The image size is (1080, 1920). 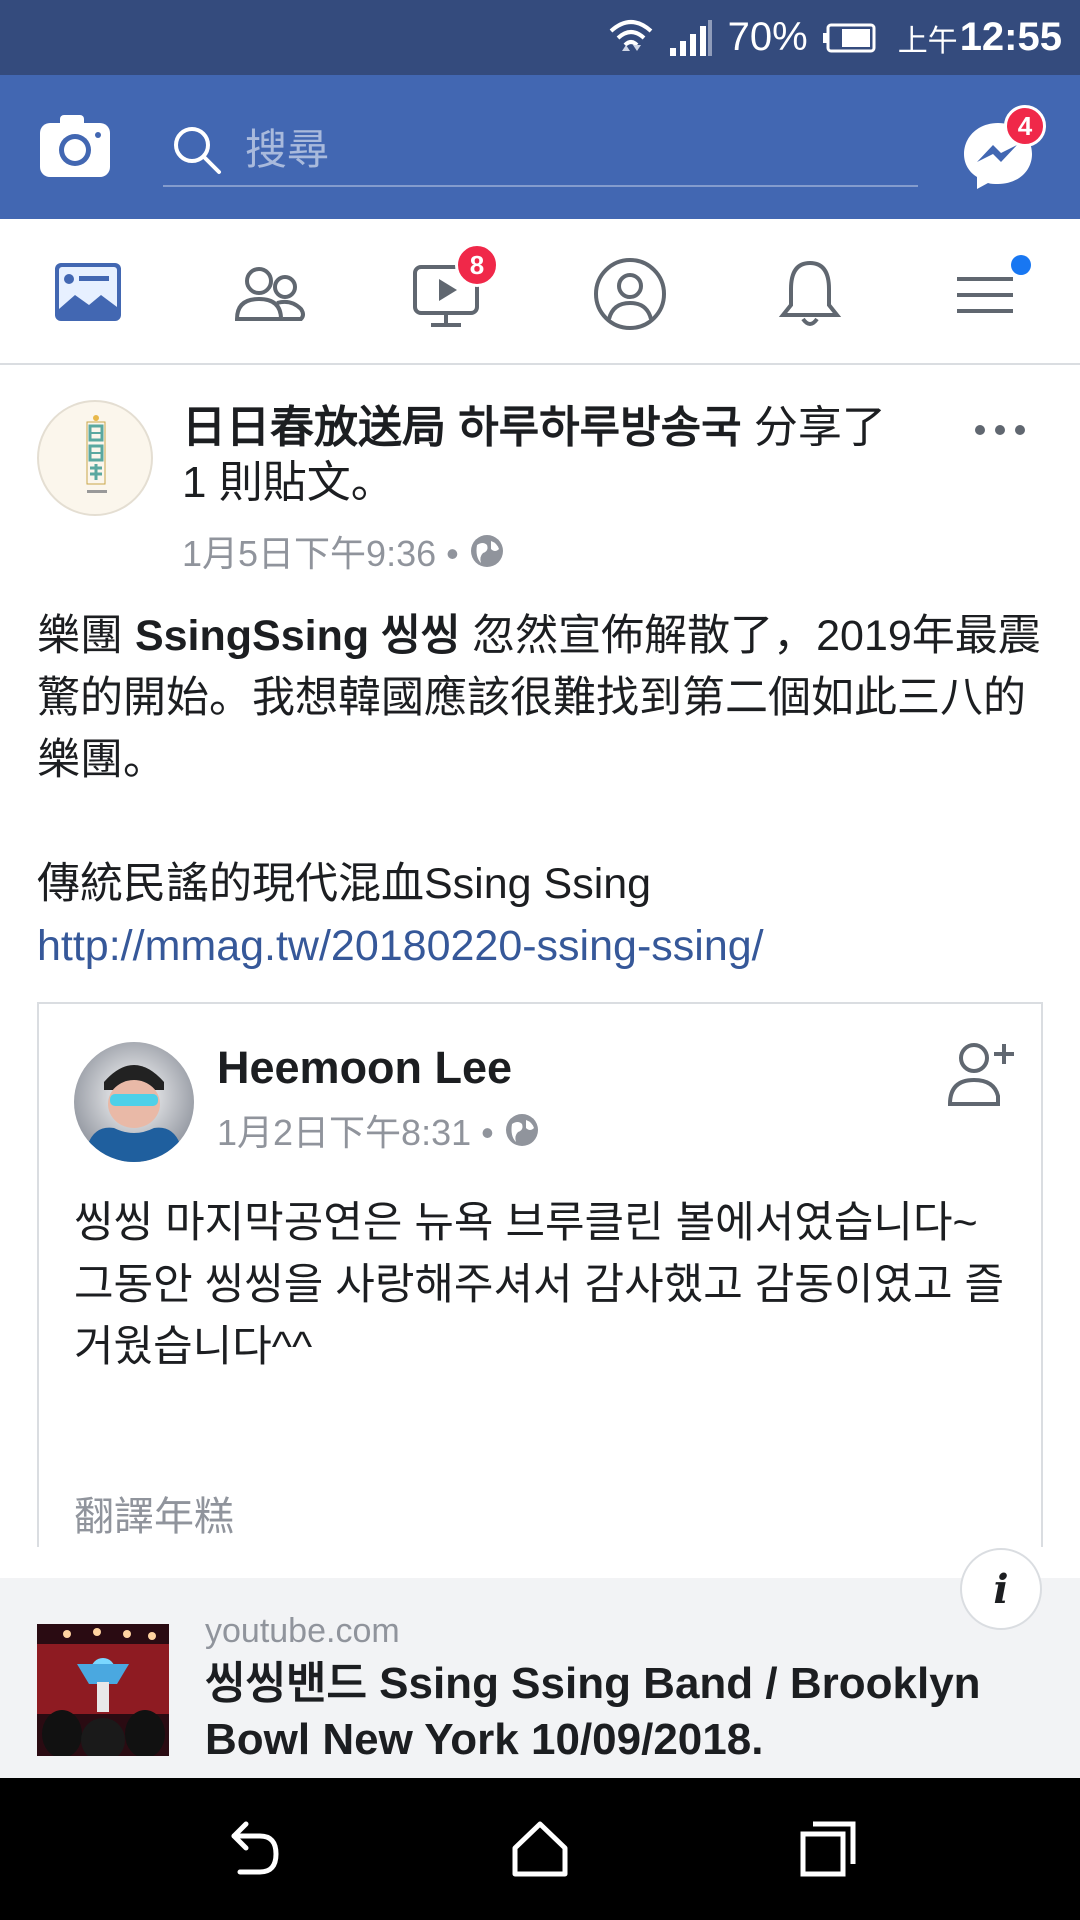 I want to click on search-input, so click(x=545, y=150).